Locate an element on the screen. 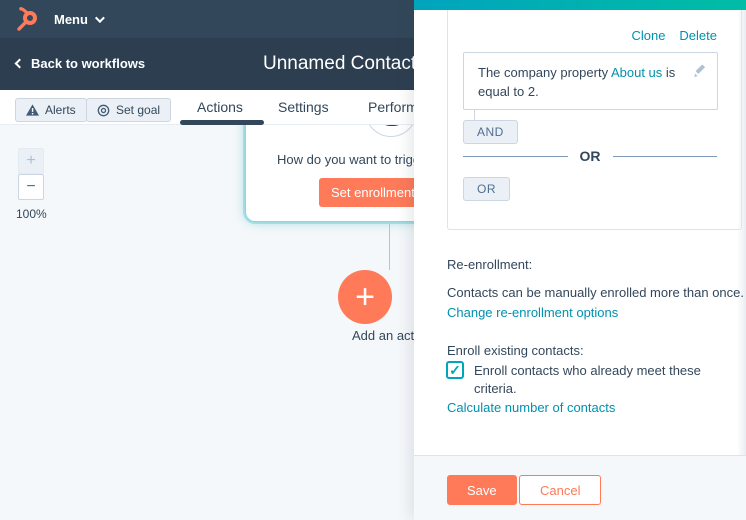 This screenshot has height=520, width=746. or-button: OR is located at coordinates (486, 189).